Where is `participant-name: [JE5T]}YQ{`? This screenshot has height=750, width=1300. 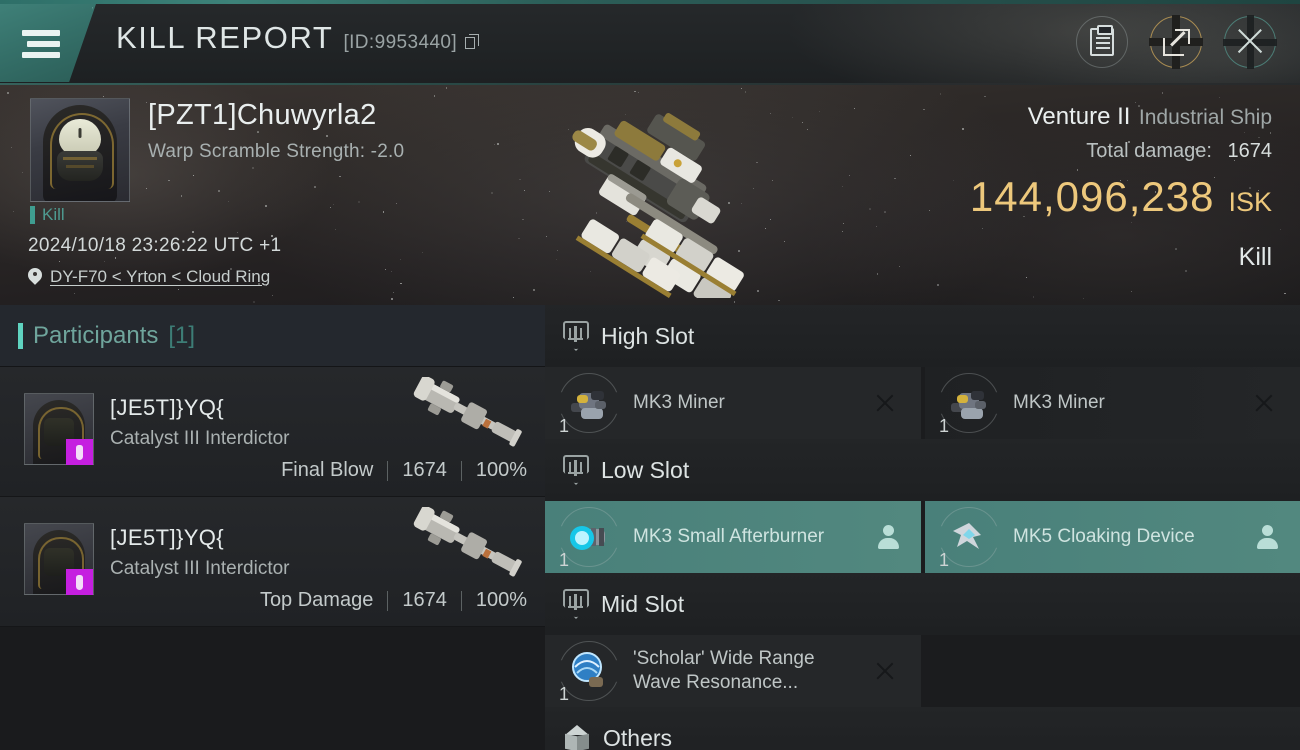
participant-name: [JE5T]}YQ{ is located at coordinates (167, 537).